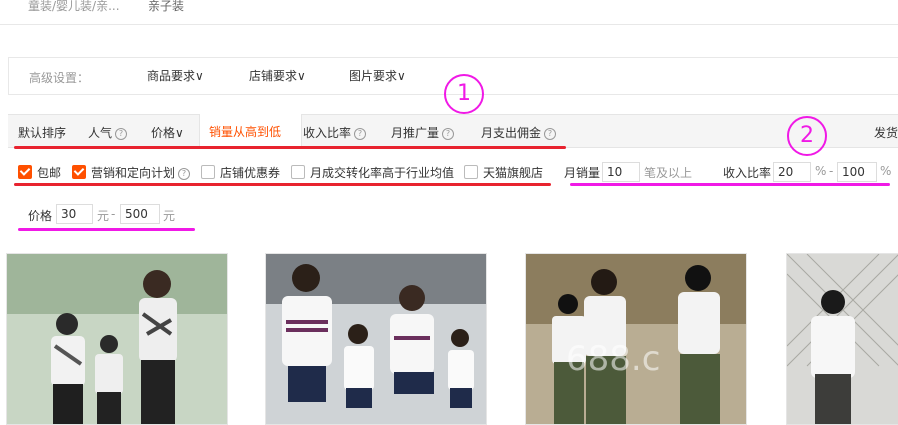  Describe the element at coordinates (40, 216) in the screenshot. I see `price-label: 价格` at that location.